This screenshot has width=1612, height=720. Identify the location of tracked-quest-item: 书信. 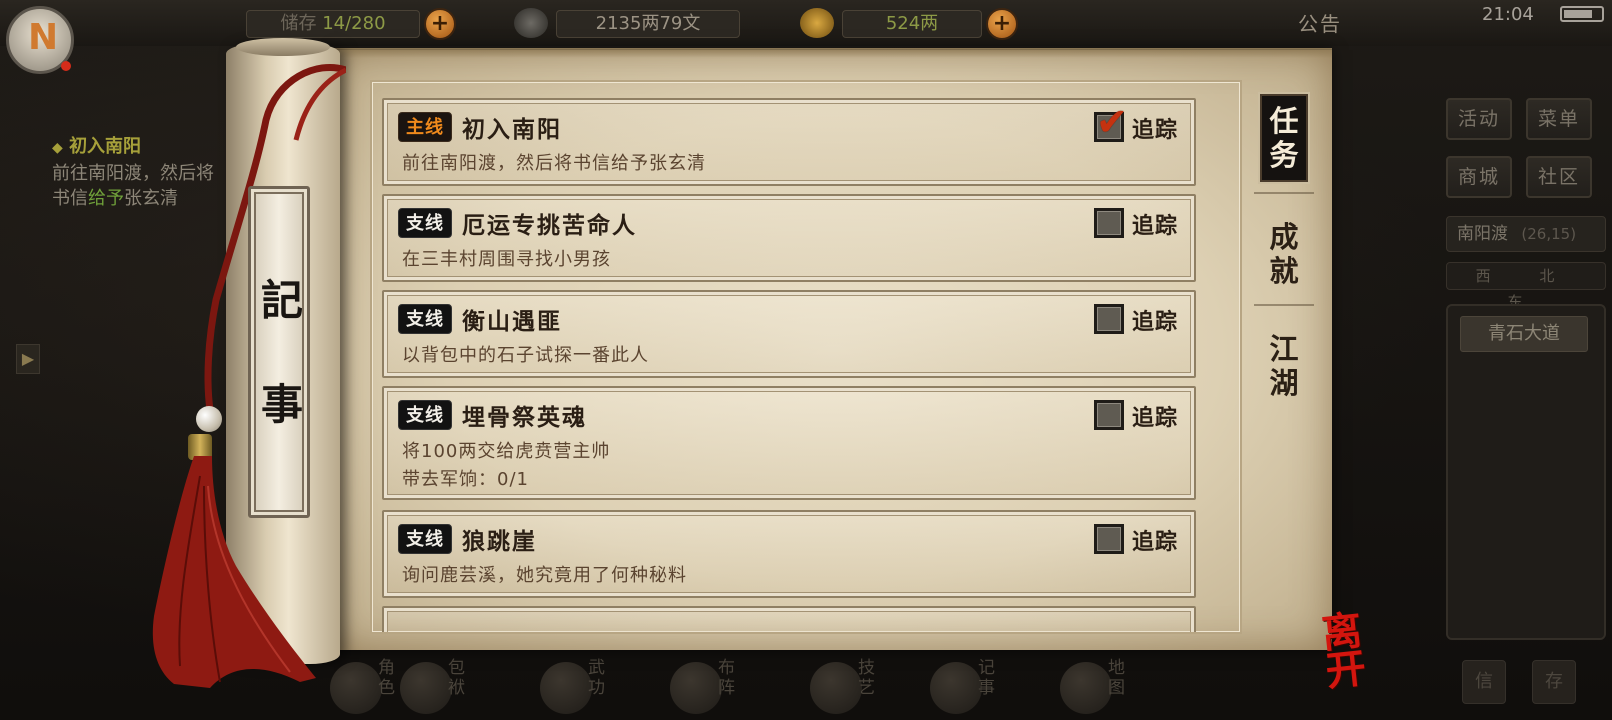
(70, 198).